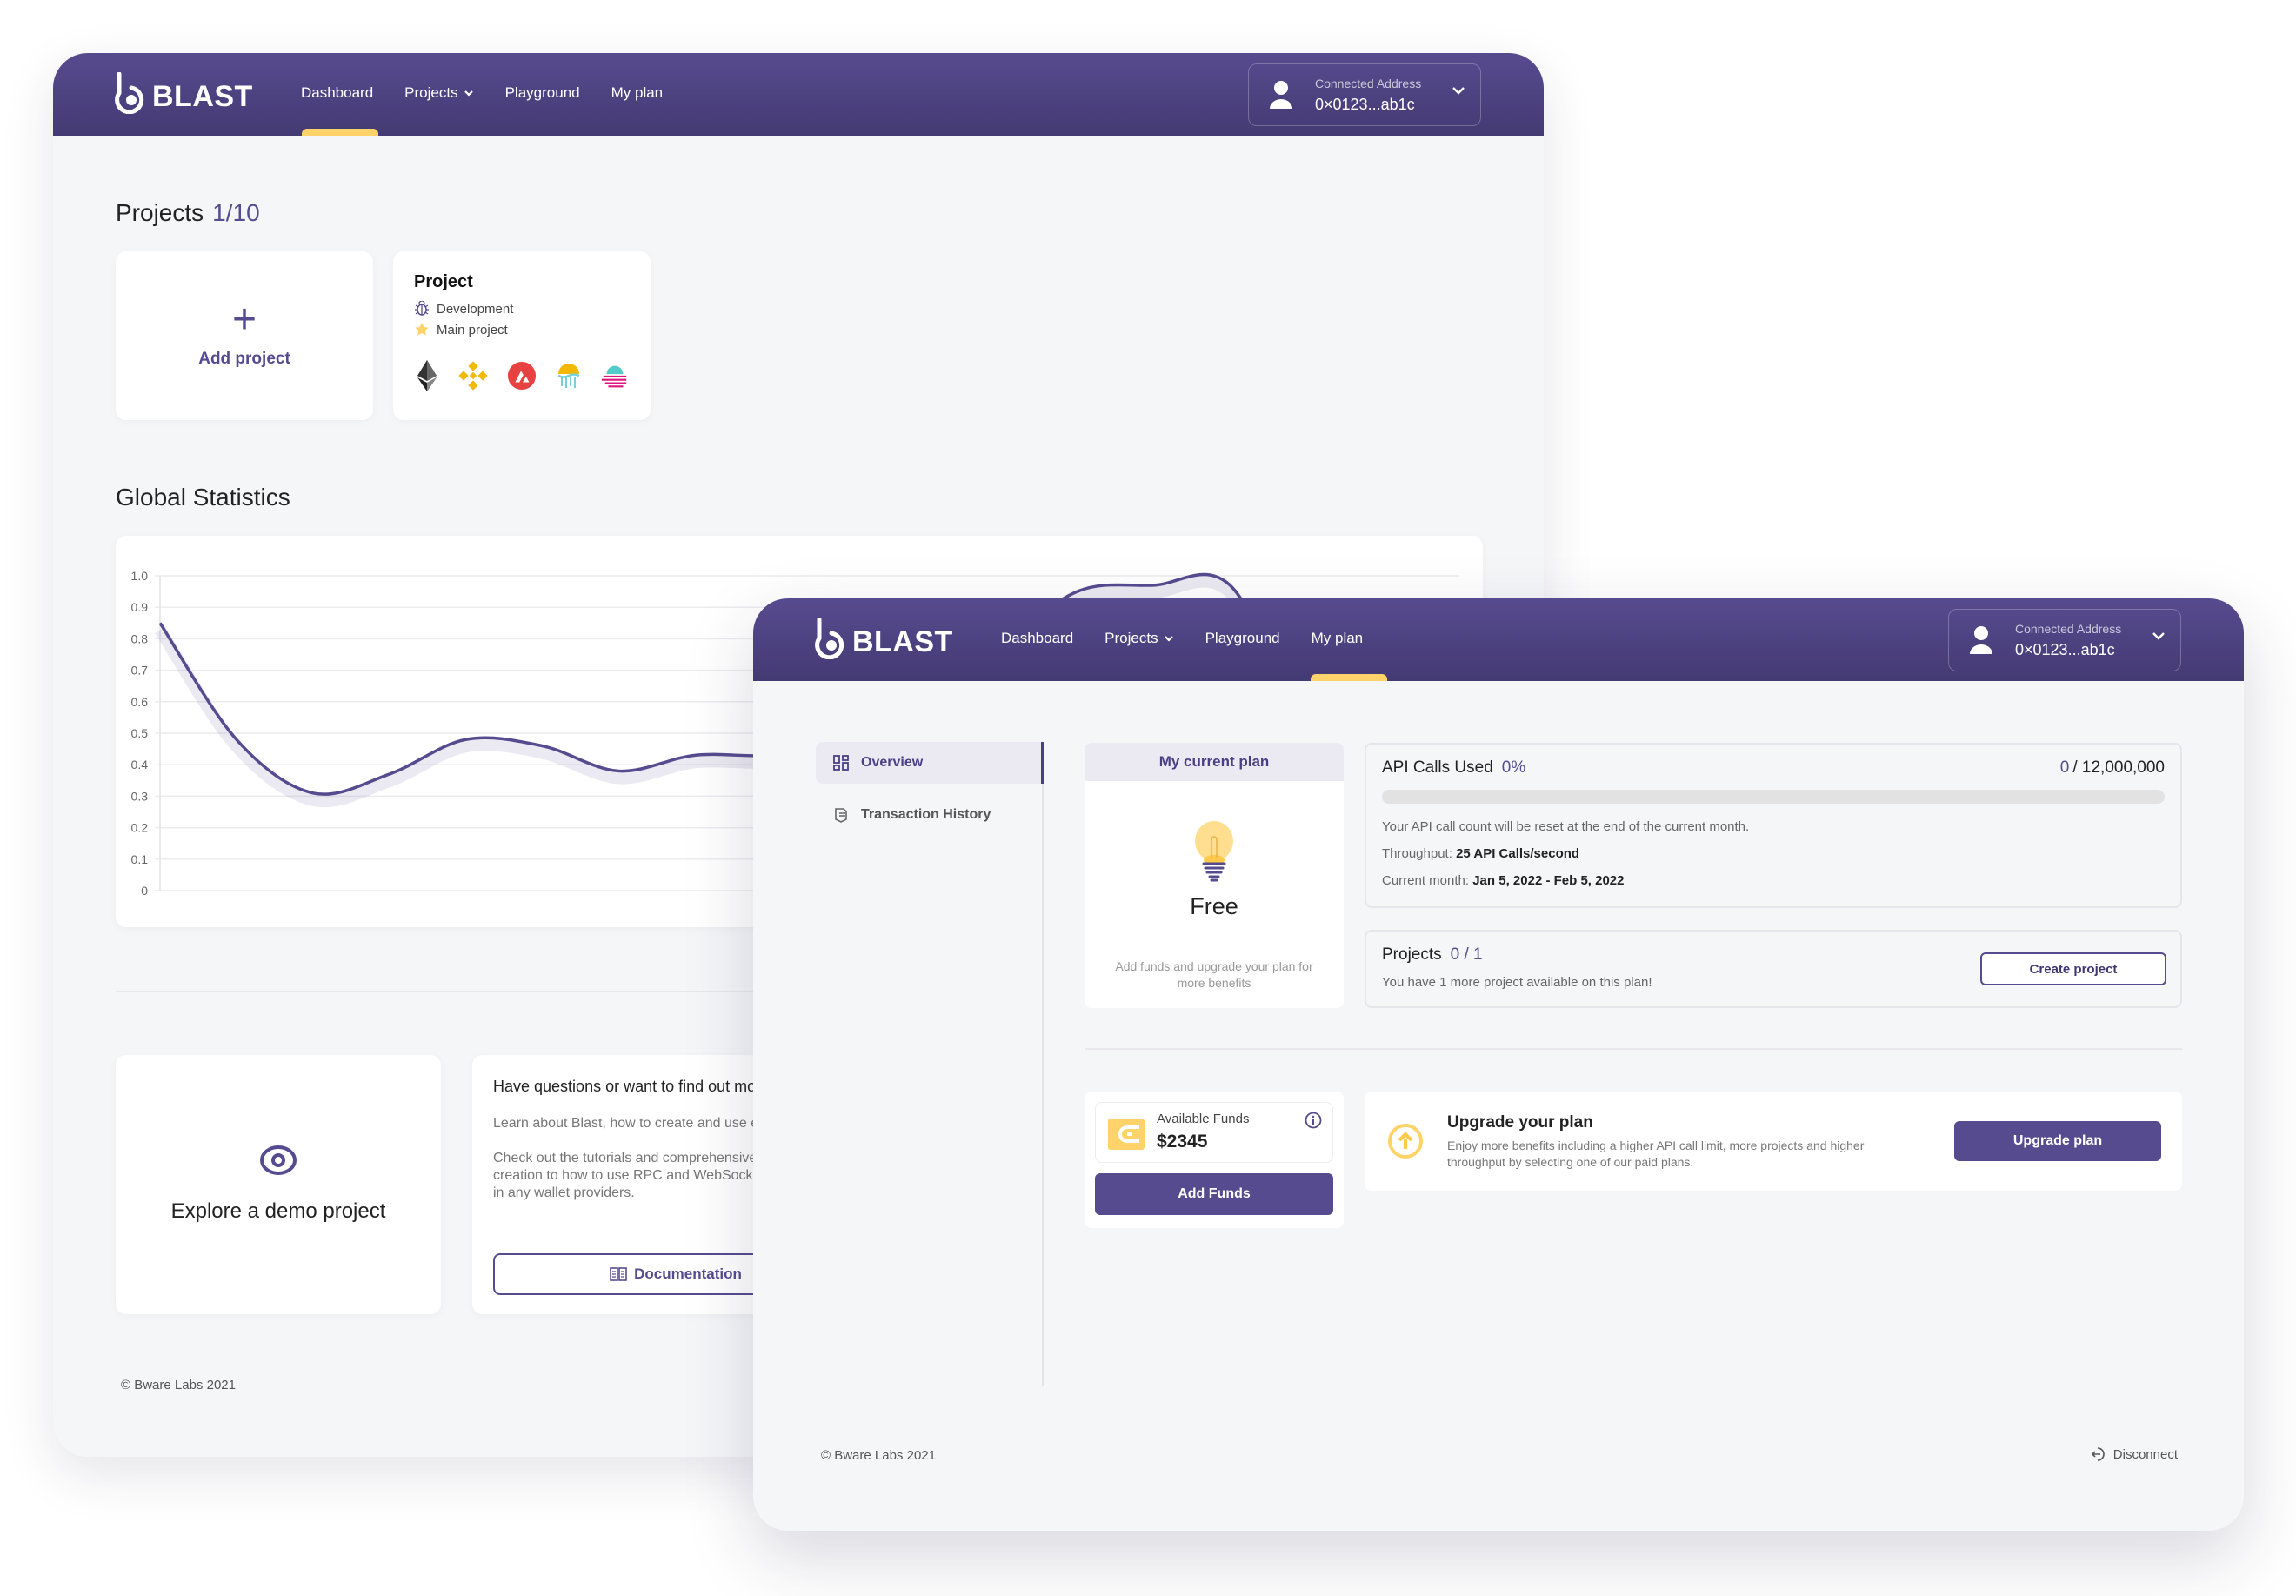  Describe the element at coordinates (1634, 1049) in the screenshot. I see `section-divider` at that location.